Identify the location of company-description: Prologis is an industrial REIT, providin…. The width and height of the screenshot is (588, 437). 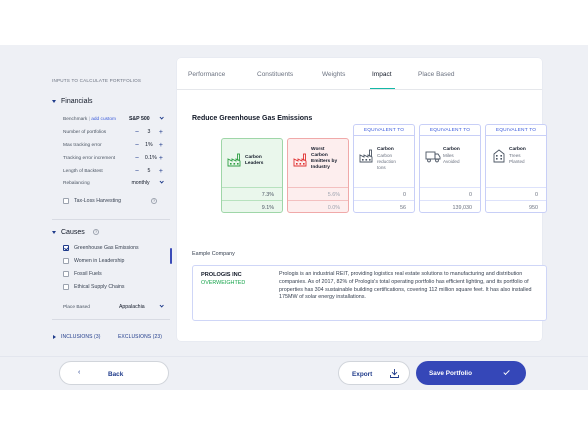
(405, 286).